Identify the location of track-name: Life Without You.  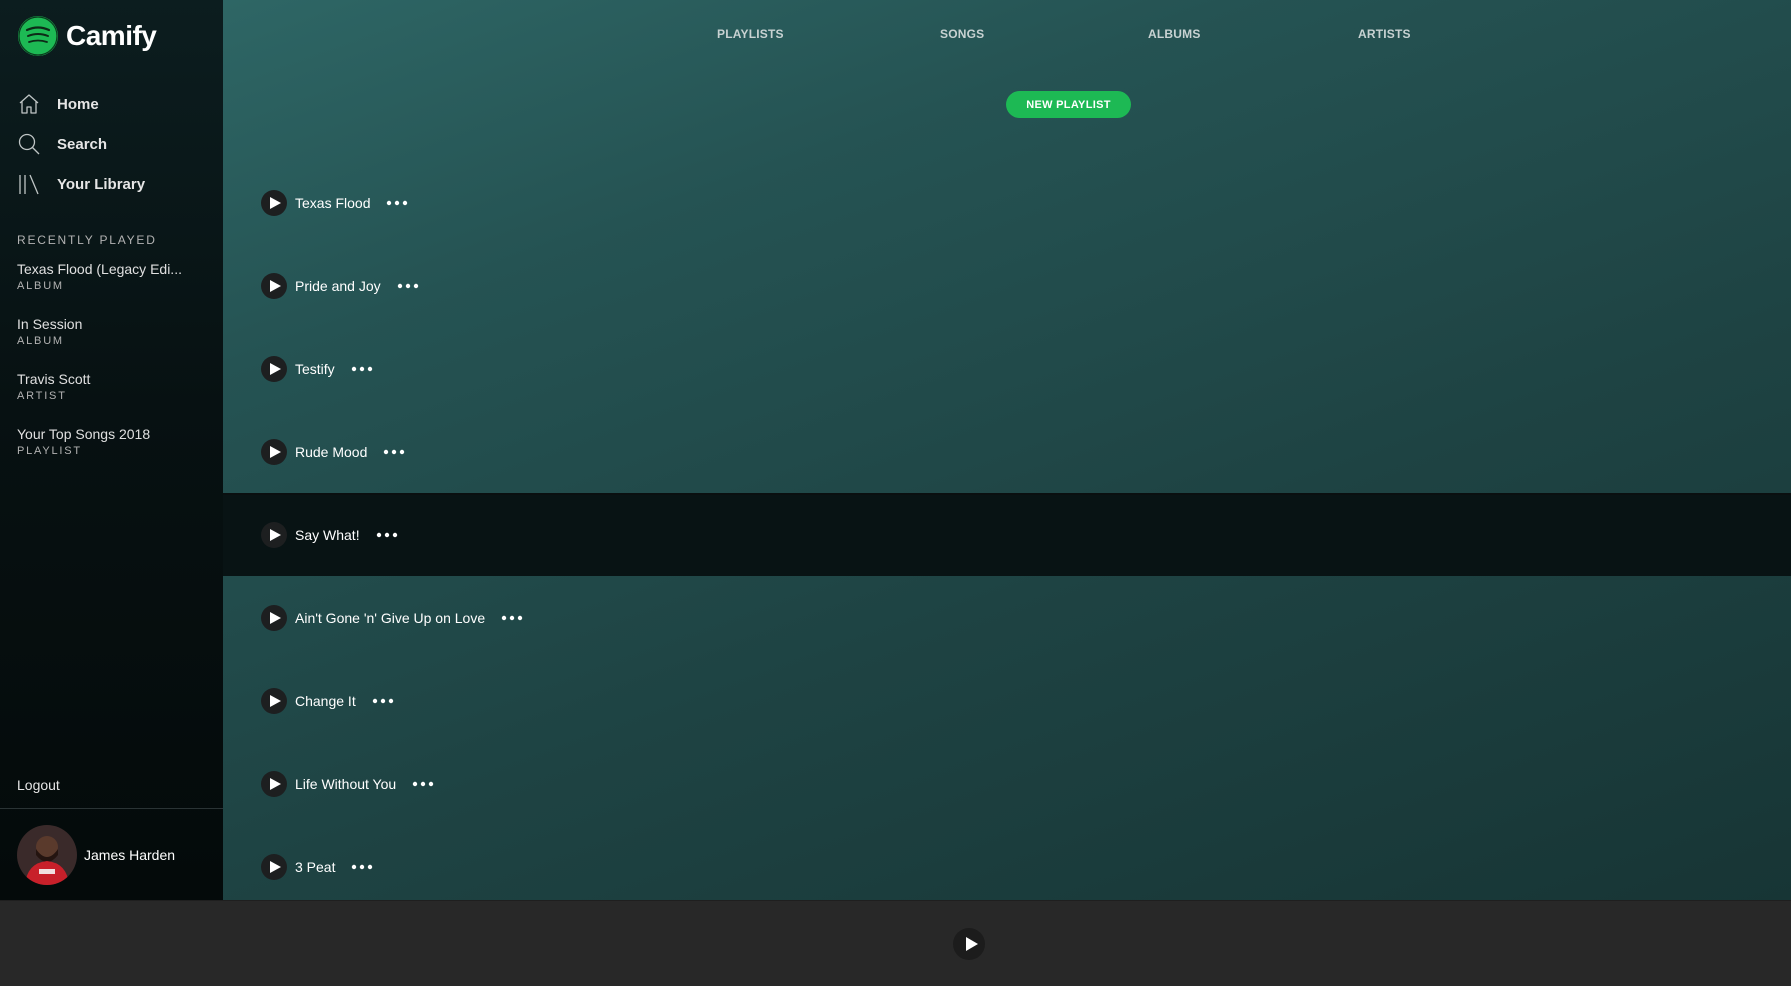
(345, 784).